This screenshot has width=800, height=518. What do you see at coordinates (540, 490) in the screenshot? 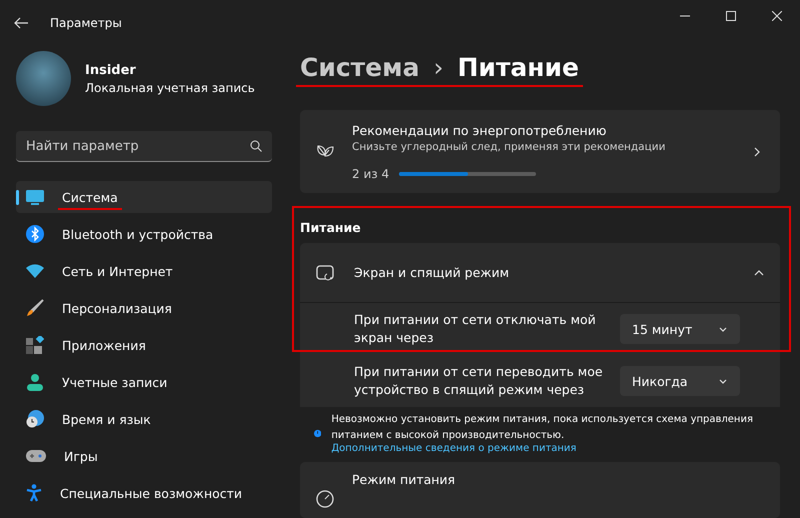
I see `power-mode-card: Режим питания` at bounding box center [540, 490].